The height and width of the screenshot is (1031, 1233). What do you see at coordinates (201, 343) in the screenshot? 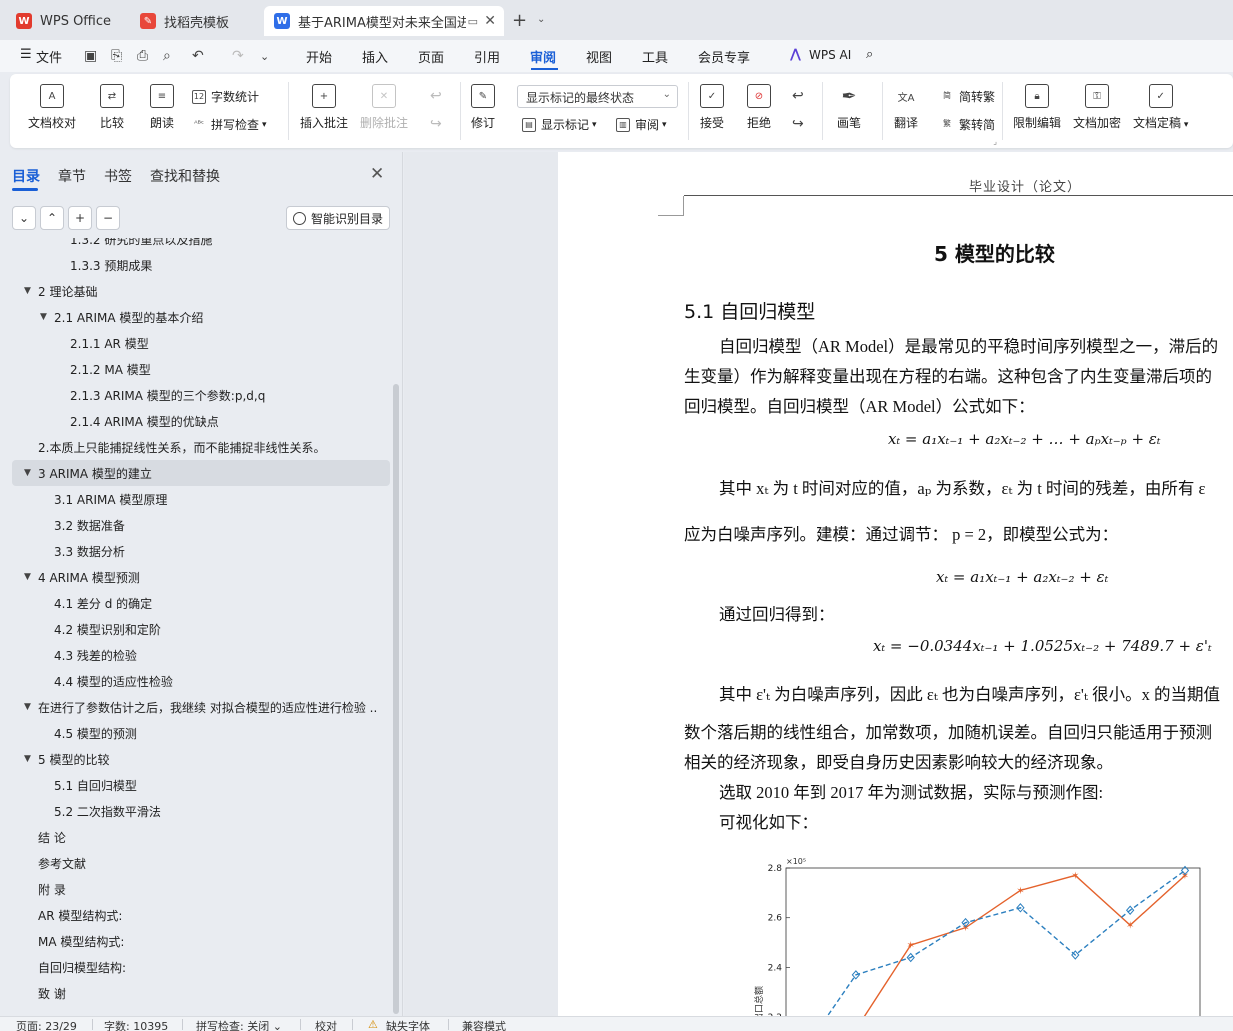
I see `toc-item: 2.1.1 AR 模型` at bounding box center [201, 343].